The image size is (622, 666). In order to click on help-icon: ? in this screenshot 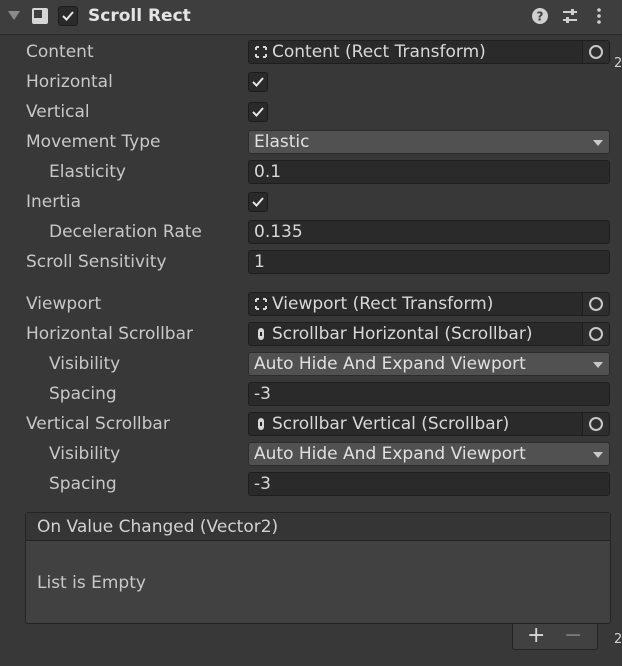, I will do `click(540, 16)`.